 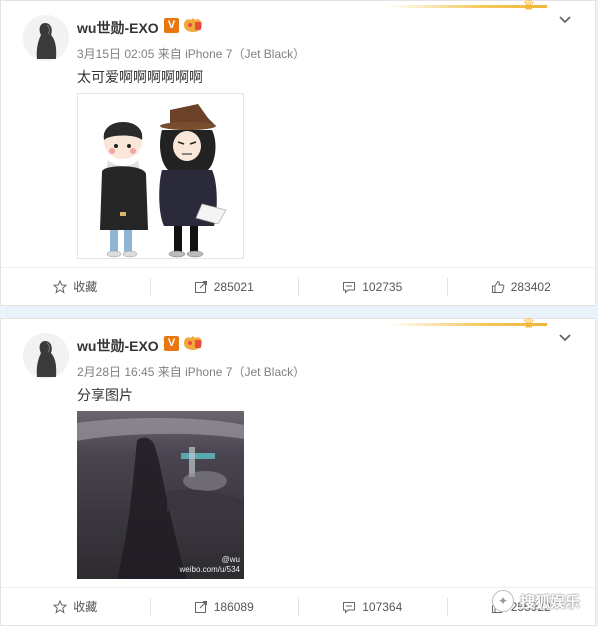 I want to click on repost-count: 285021, so click(x=233, y=286).